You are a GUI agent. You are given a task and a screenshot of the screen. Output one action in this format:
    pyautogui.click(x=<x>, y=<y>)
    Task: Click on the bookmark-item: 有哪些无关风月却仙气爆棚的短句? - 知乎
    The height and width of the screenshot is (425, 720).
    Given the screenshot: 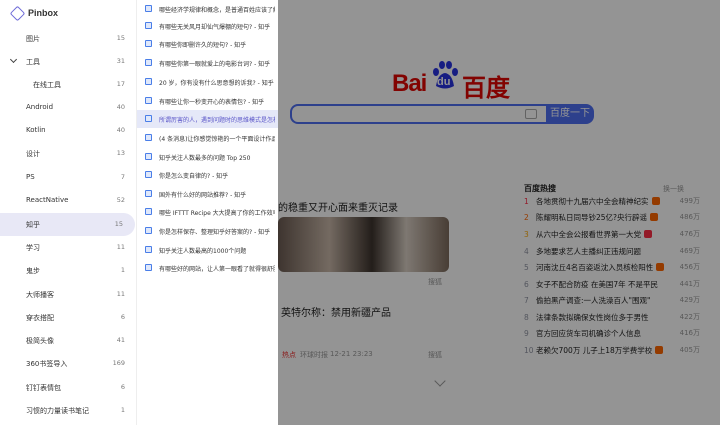 What is the action you would take?
    pyautogui.click(x=207, y=26)
    